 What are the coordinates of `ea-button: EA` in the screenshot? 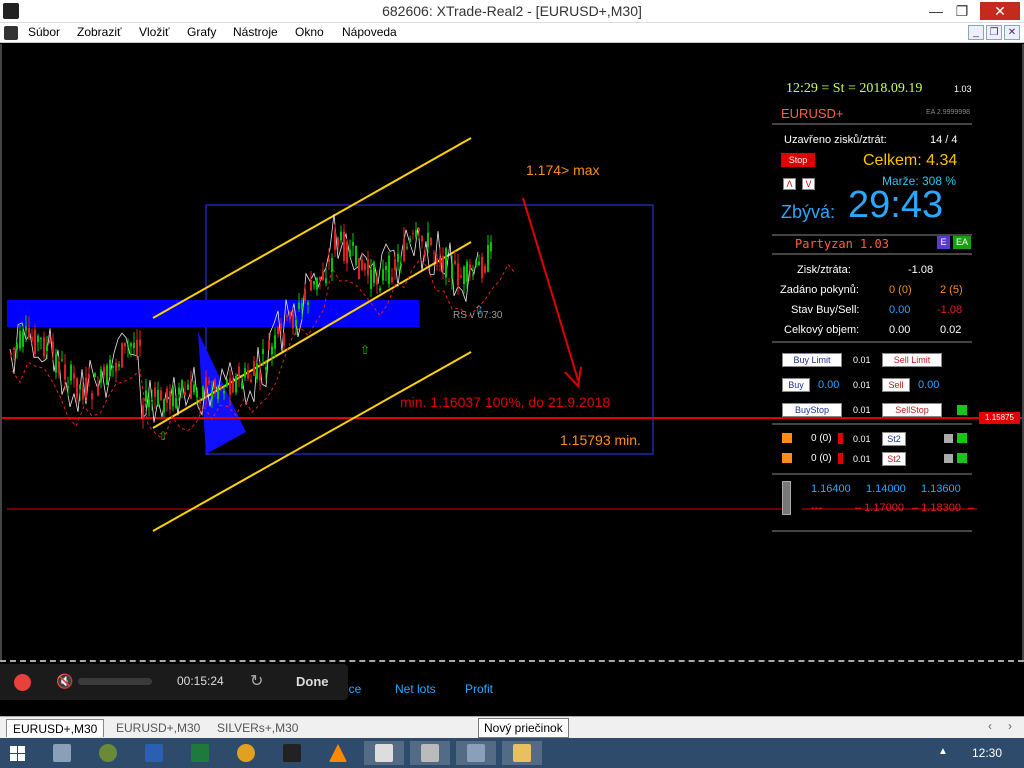 It's located at (962, 242).